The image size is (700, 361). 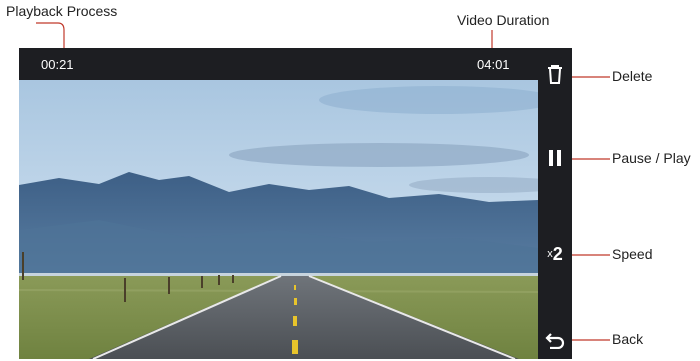 I want to click on speed-value: 2, so click(x=557, y=253).